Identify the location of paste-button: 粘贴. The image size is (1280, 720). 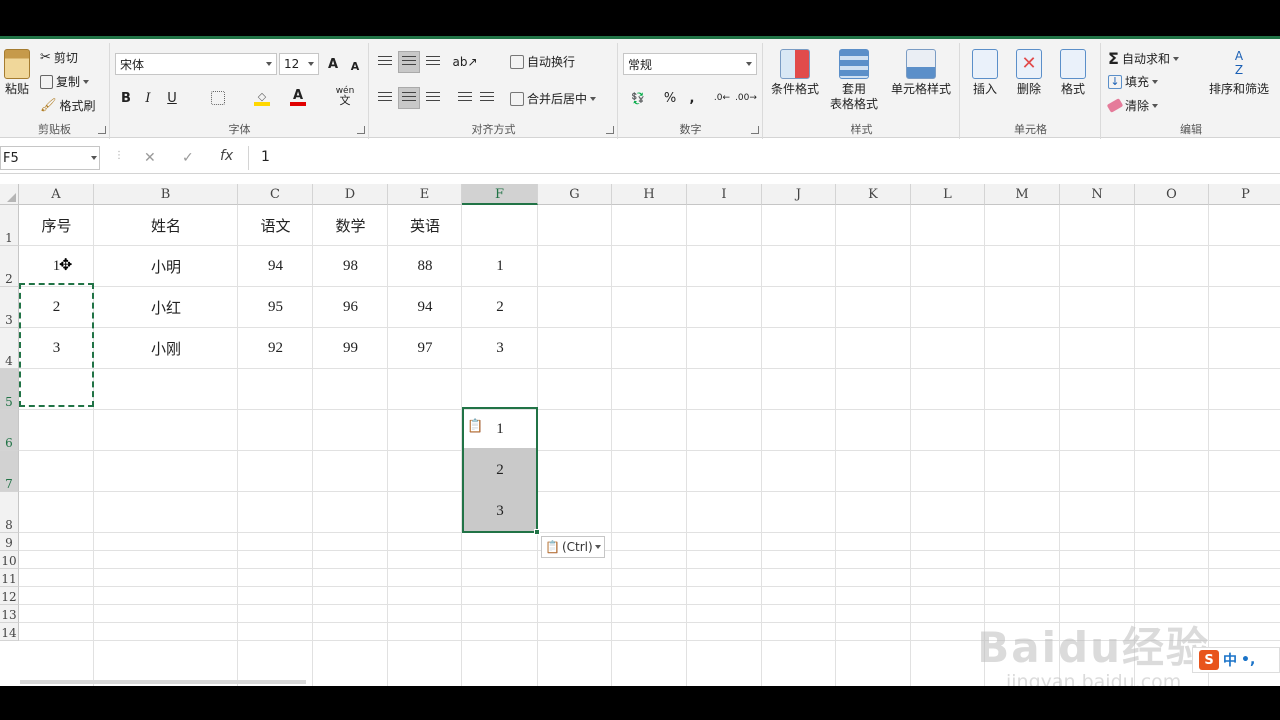
(17, 73).